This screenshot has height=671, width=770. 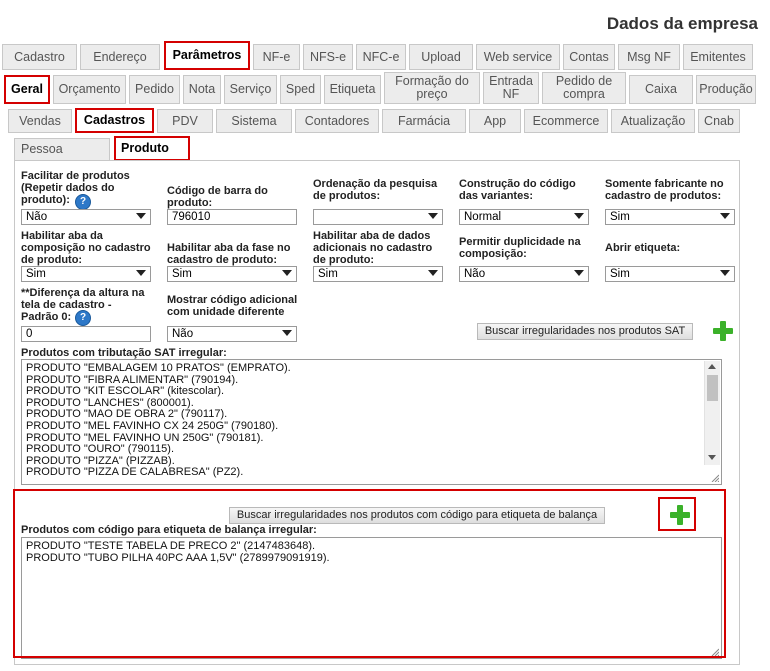 I want to click on construcao-value: Normal, so click(x=483, y=217).